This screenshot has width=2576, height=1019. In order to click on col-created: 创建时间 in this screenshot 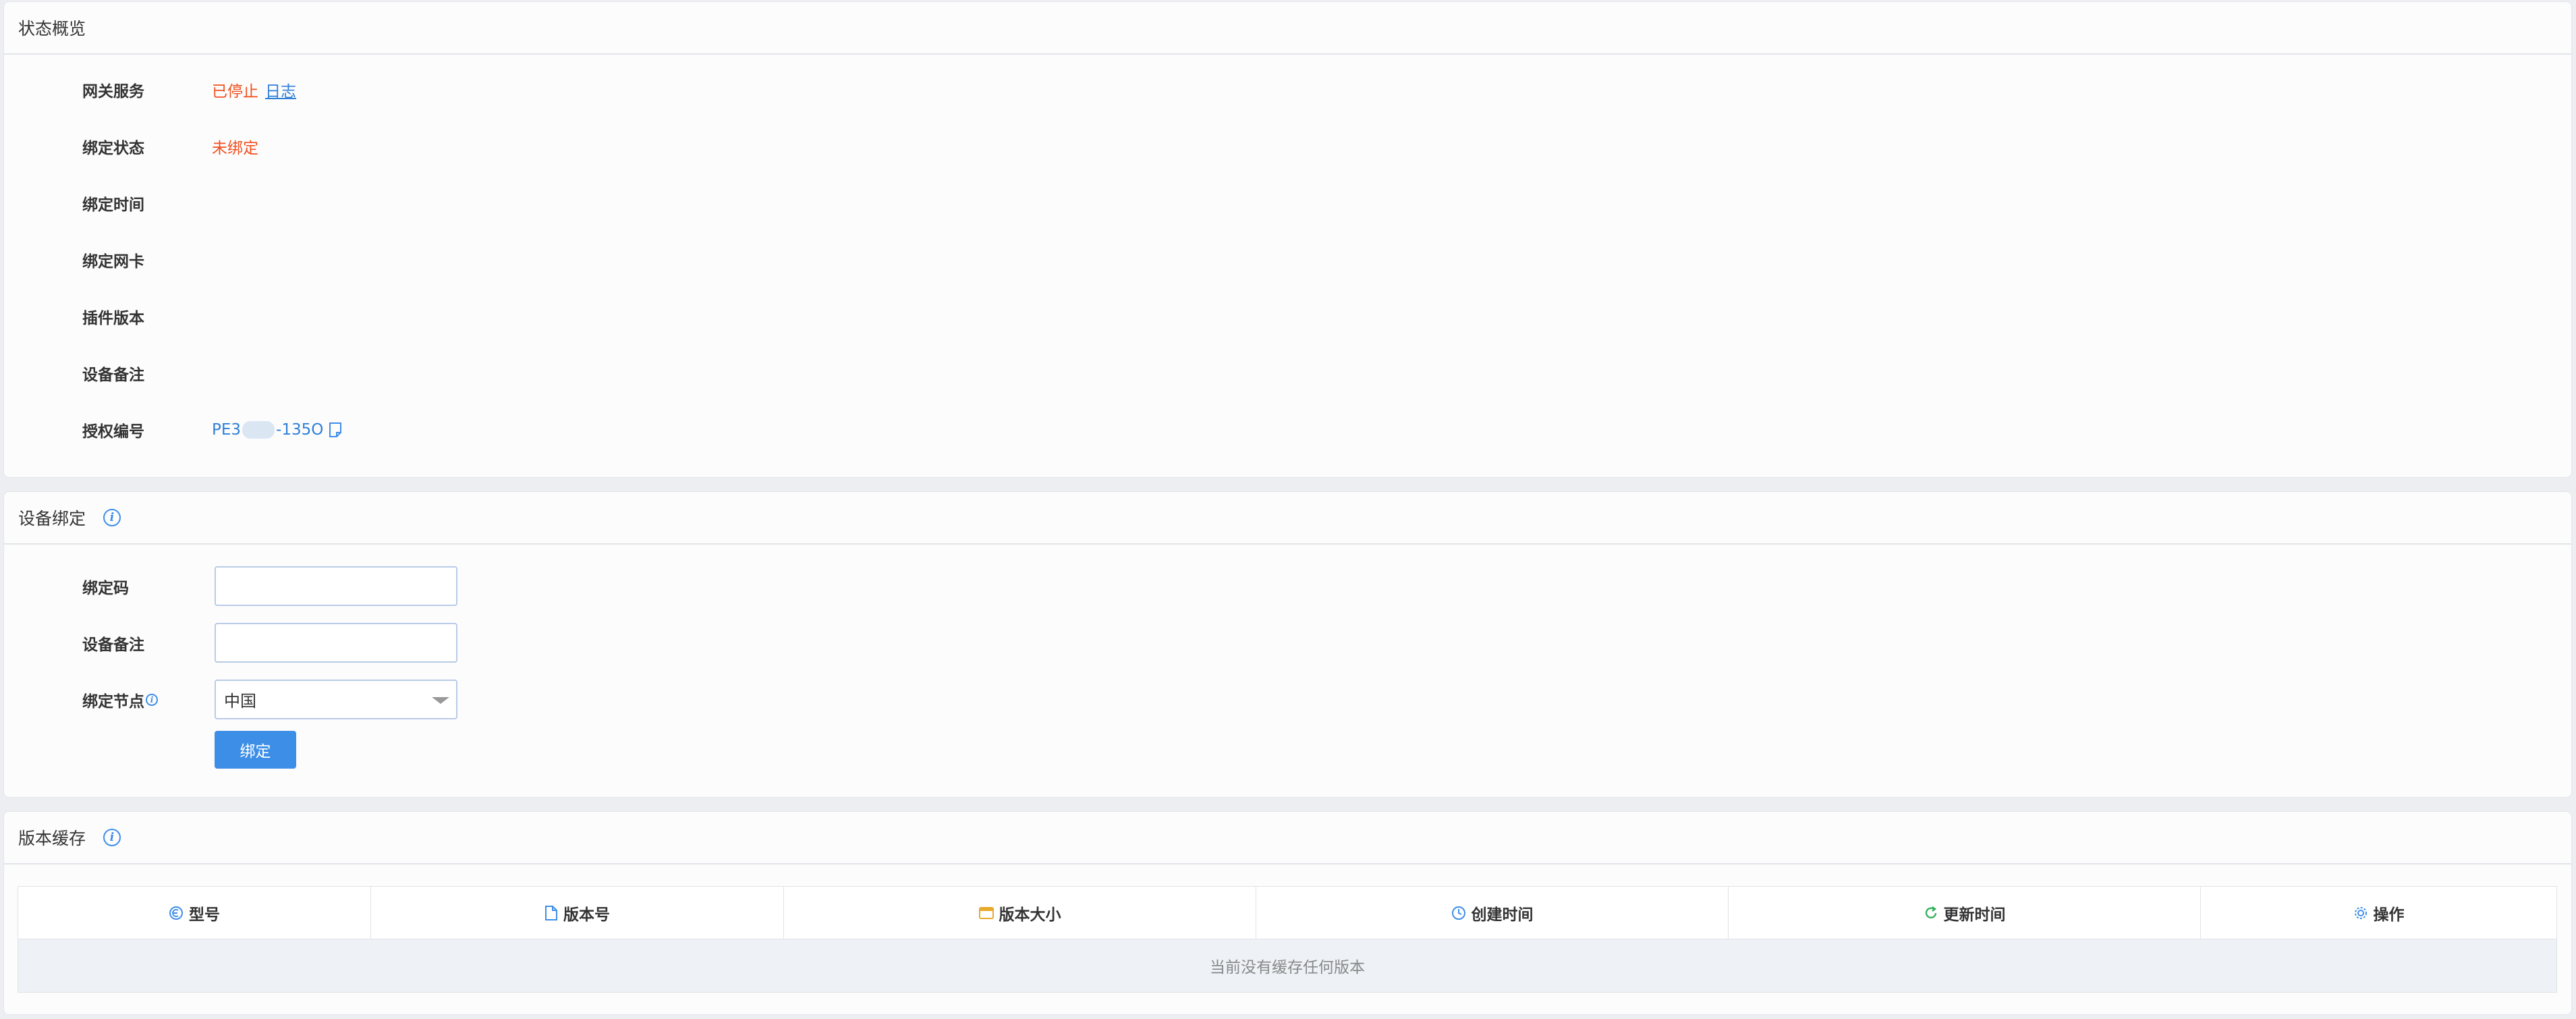, I will do `click(1492, 913)`.